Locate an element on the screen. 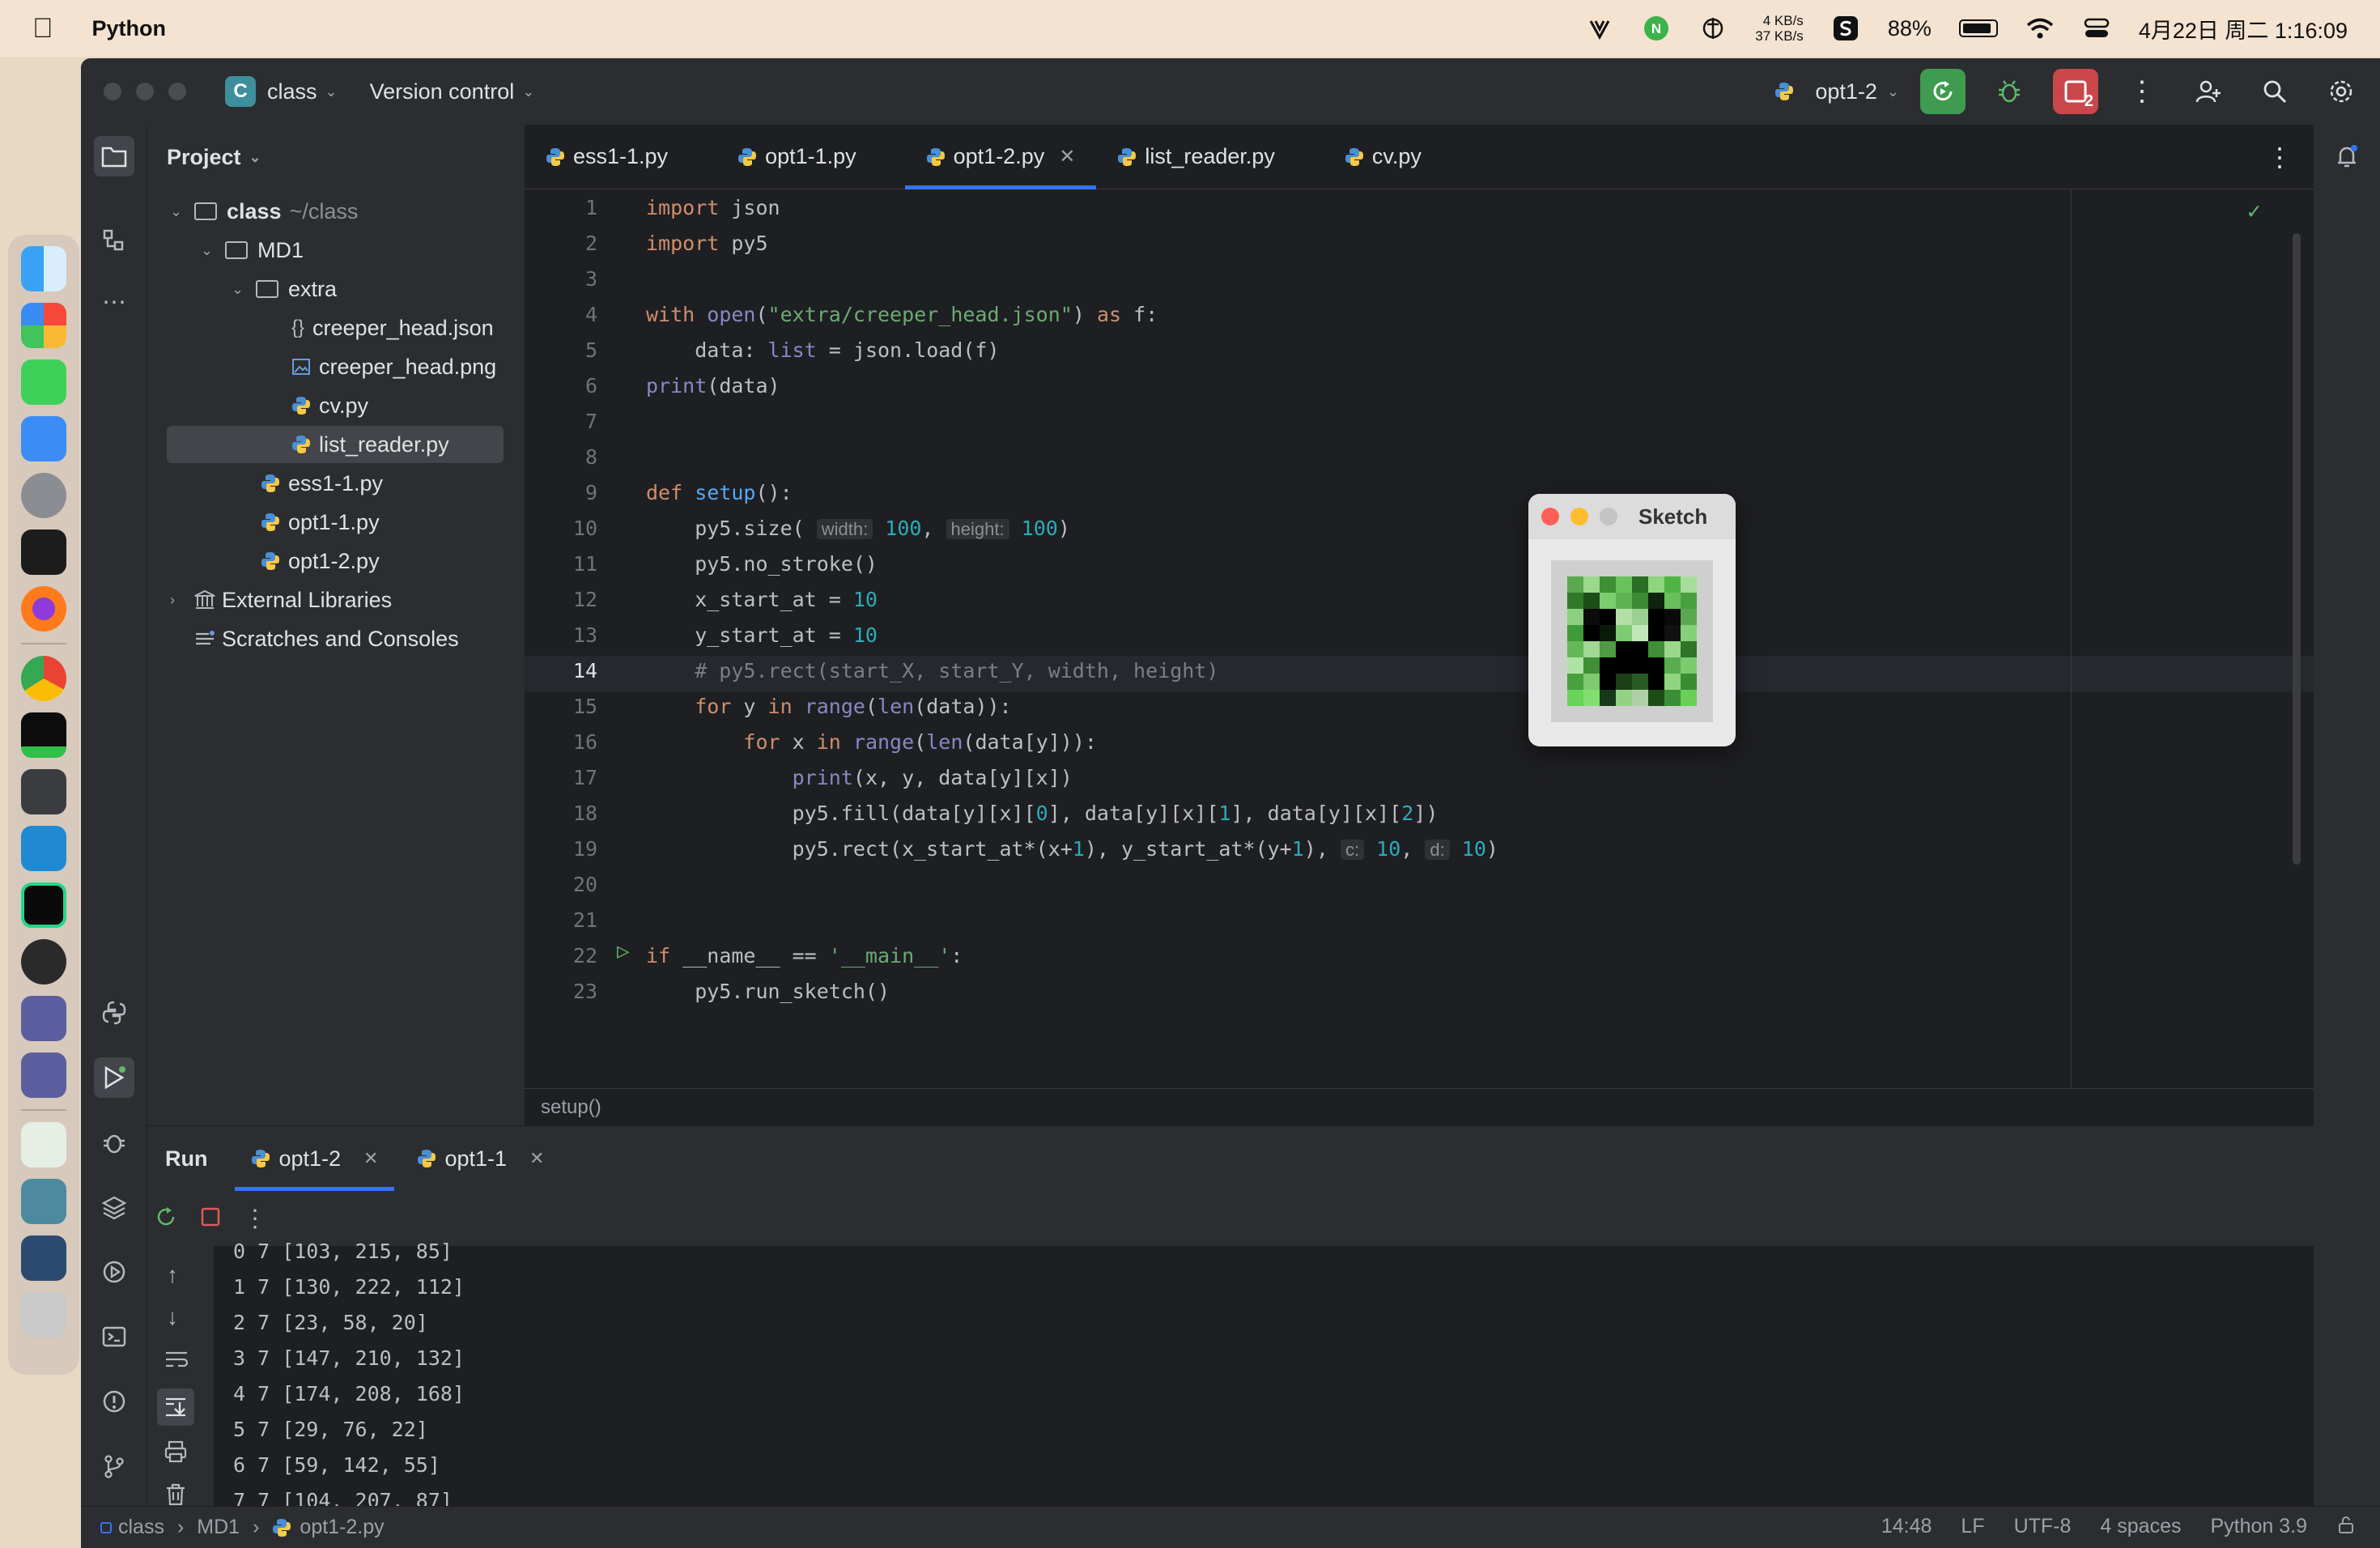  safari-icon is located at coordinates (43, 962).